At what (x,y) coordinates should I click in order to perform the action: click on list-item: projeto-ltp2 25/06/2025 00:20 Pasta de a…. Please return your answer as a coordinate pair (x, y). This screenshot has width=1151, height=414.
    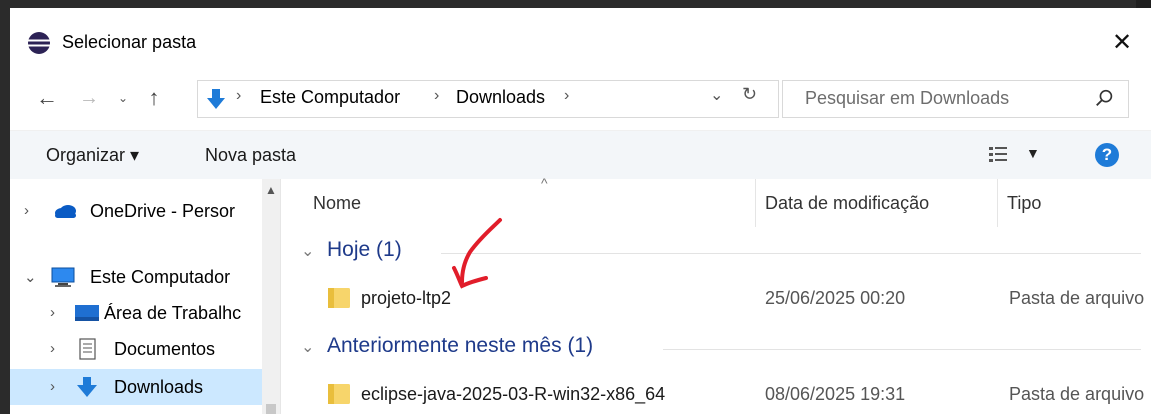
    Looking at the image, I should click on (716, 298).